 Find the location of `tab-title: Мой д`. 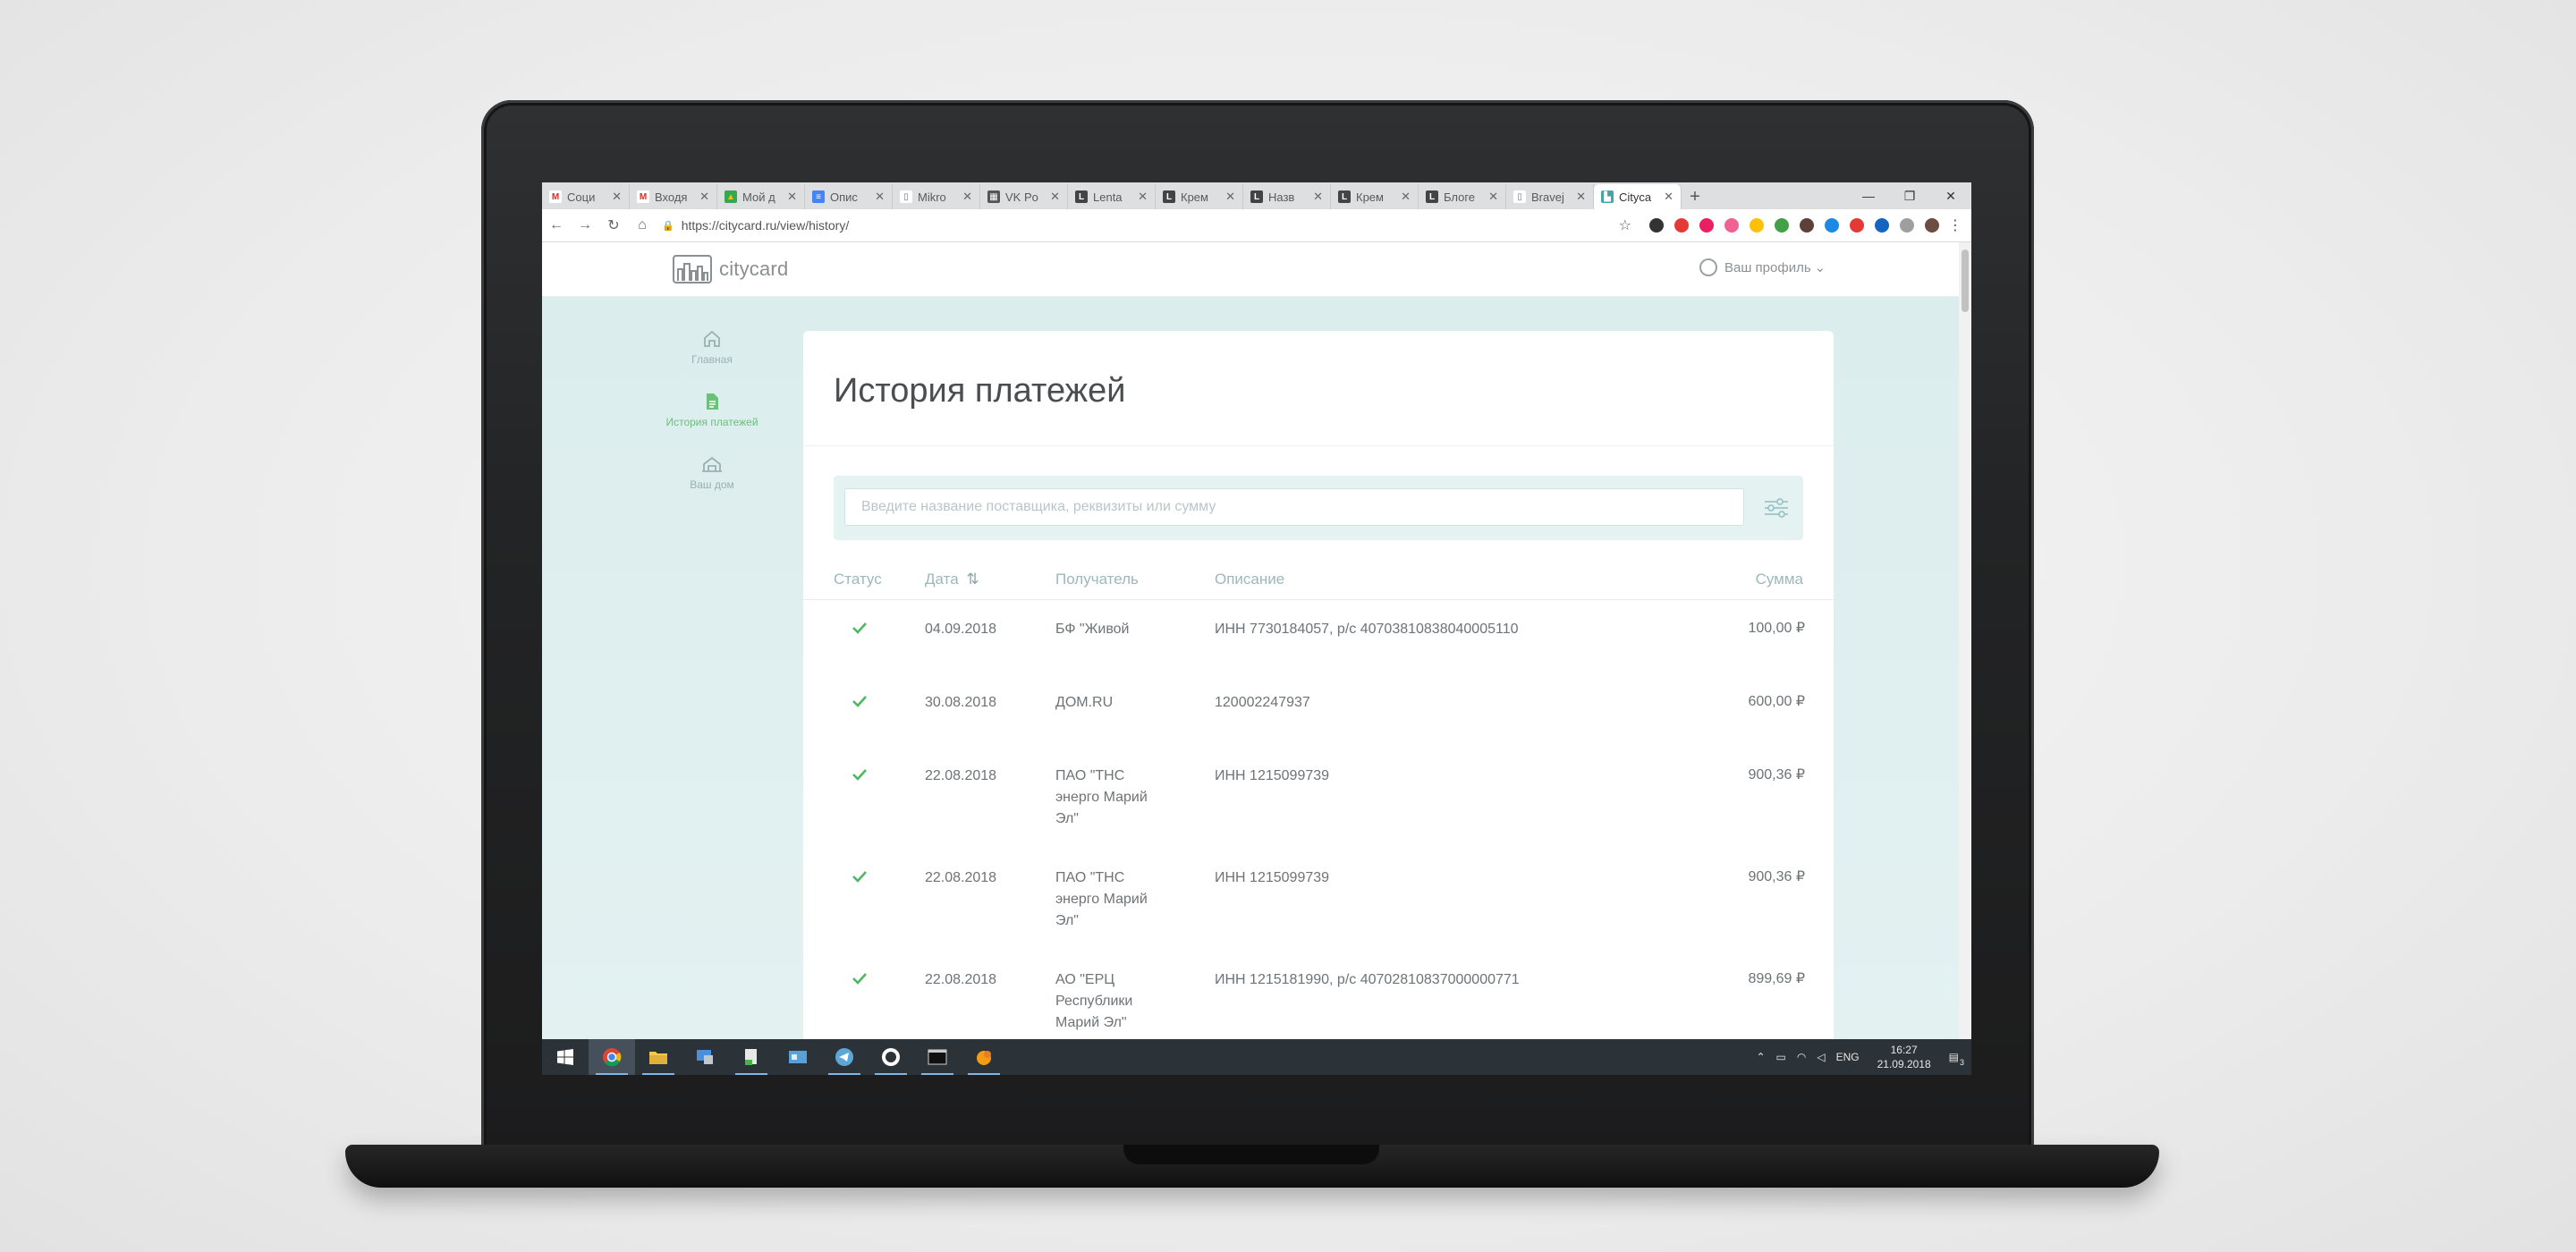

tab-title: Мой д is located at coordinates (758, 197).